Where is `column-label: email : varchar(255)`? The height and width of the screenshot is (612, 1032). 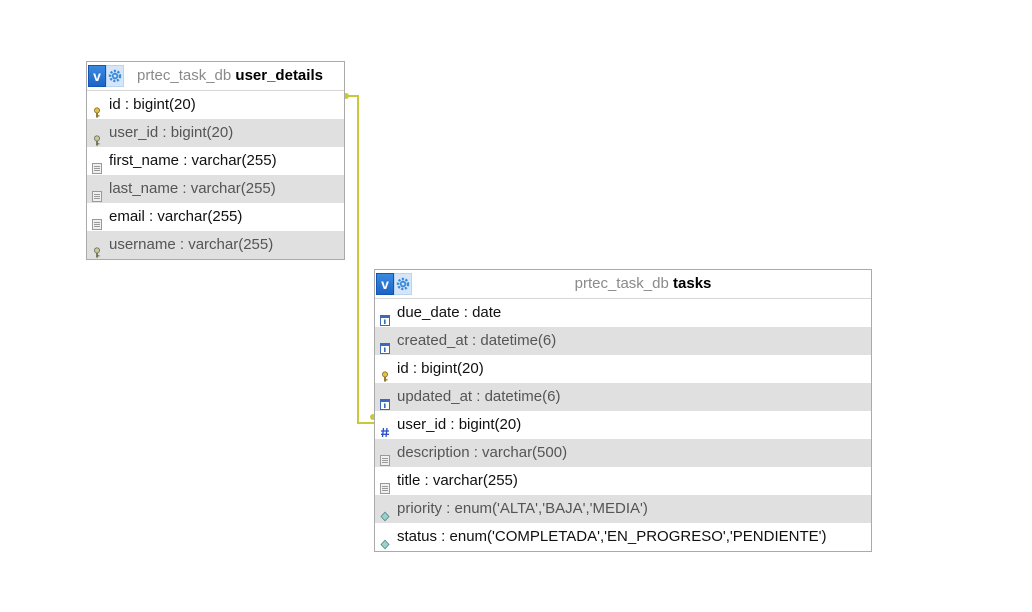
column-label: email : varchar(255) is located at coordinates (176, 216).